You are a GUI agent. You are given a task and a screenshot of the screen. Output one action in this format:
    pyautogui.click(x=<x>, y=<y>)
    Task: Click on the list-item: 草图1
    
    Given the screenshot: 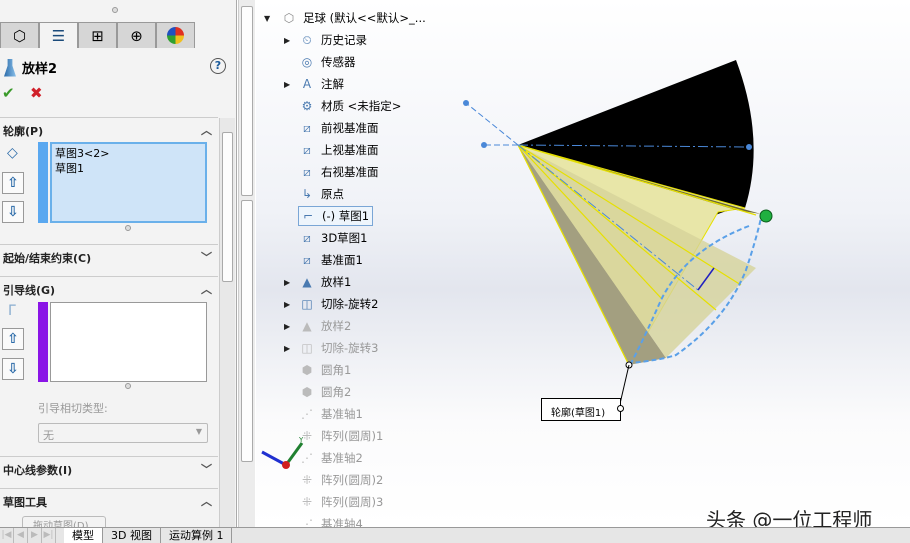 What is the action you would take?
    pyautogui.click(x=128, y=168)
    